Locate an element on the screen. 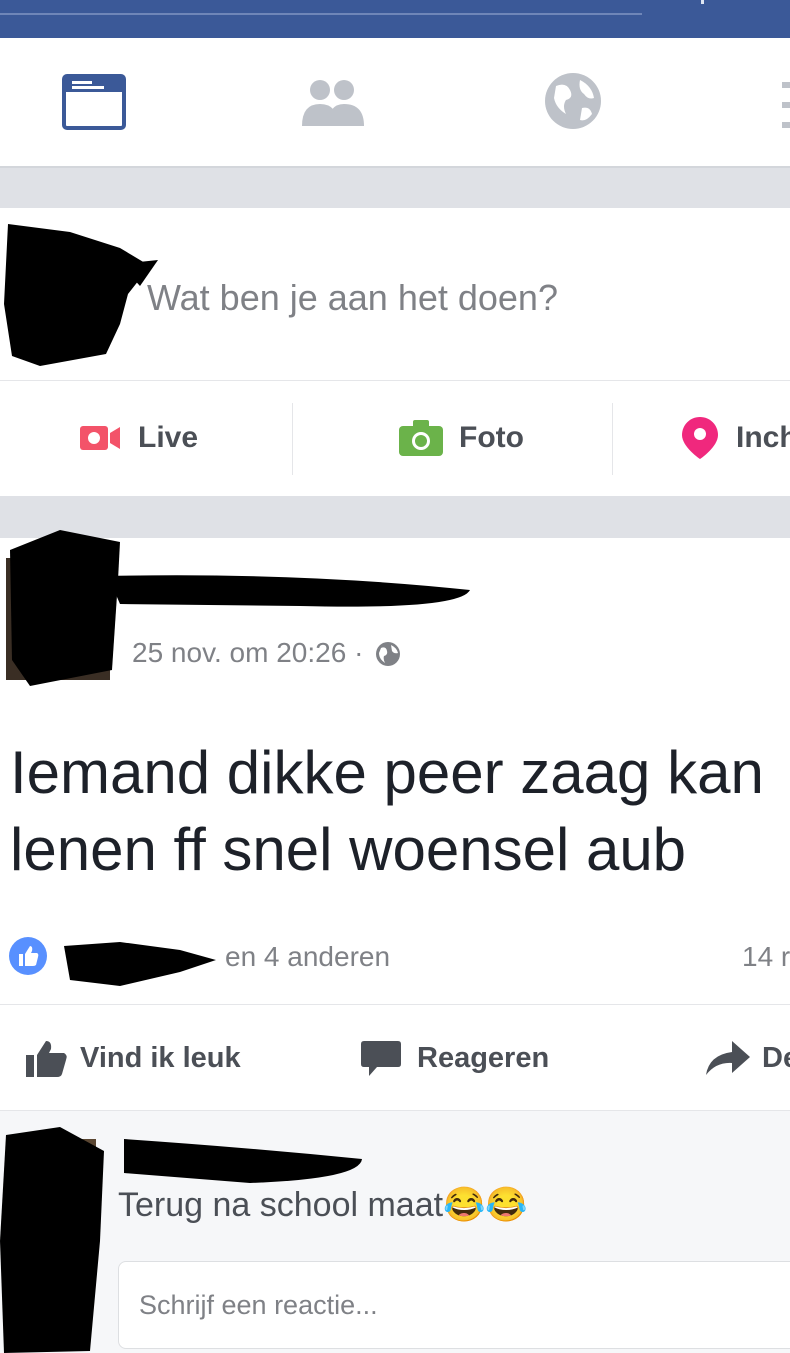 The width and height of the screenshot is (790, 1353). checkin-label: Inch is located at coordinates (763, 437).